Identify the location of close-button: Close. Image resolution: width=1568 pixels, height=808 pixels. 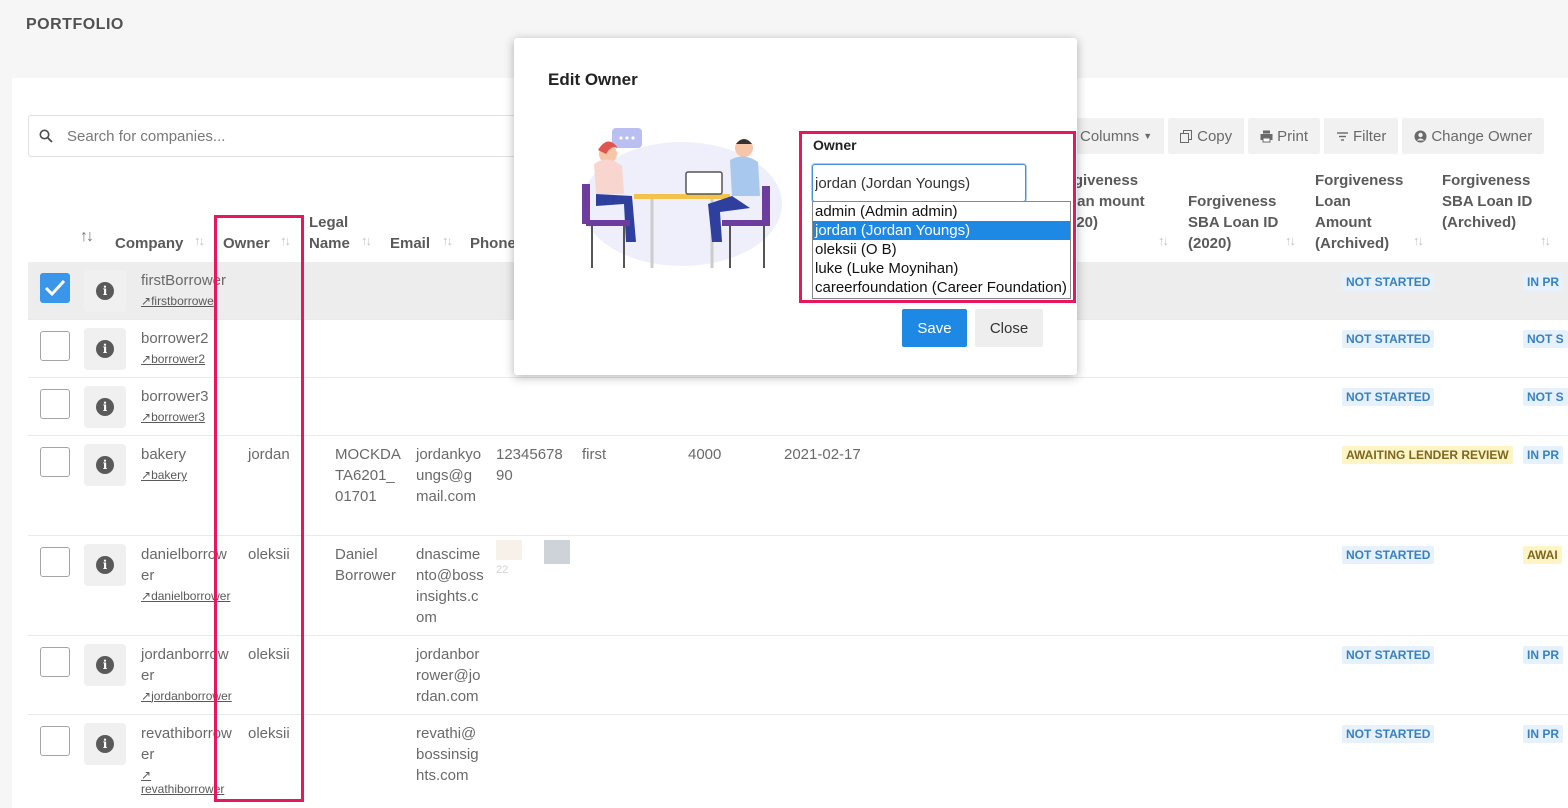
(1009, 328).